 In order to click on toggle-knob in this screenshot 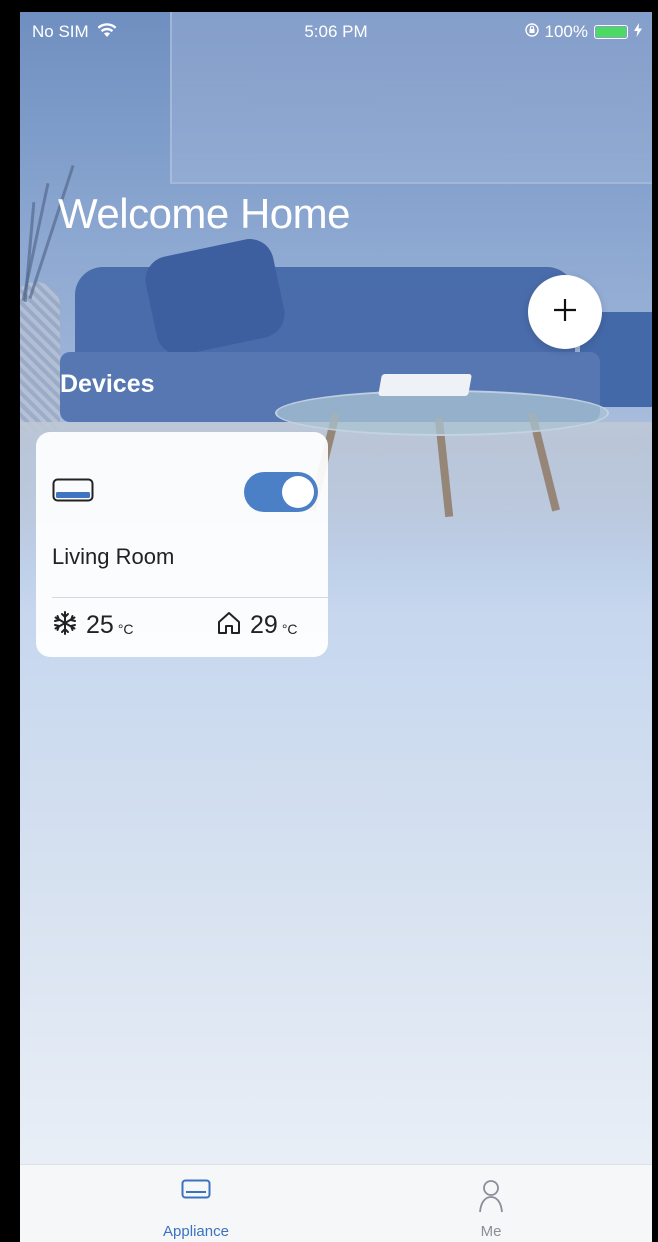, I will do `click(298, 492)`.